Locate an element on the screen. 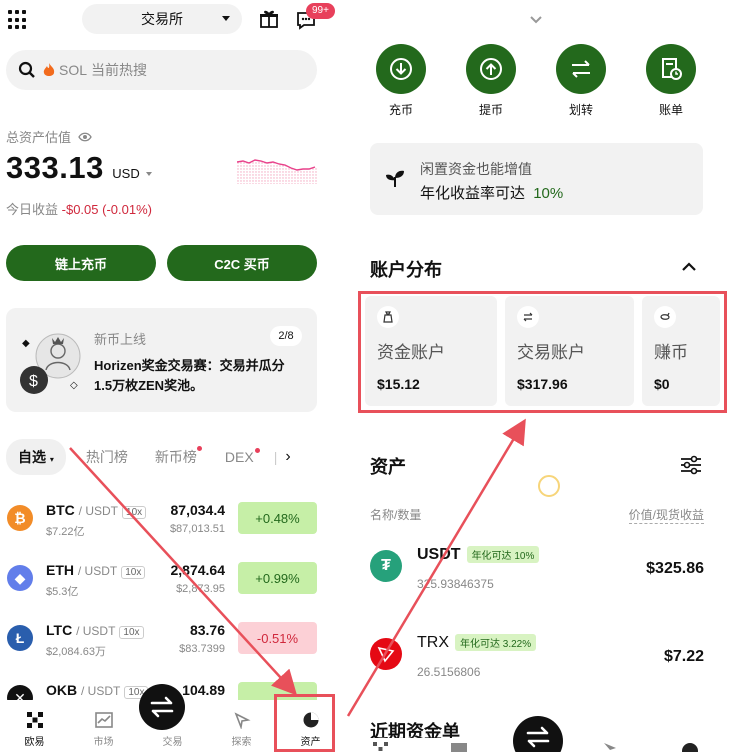 The width and height of the screenshot is (731, 752). withdraw-icon is located at coordinates (491, 69).